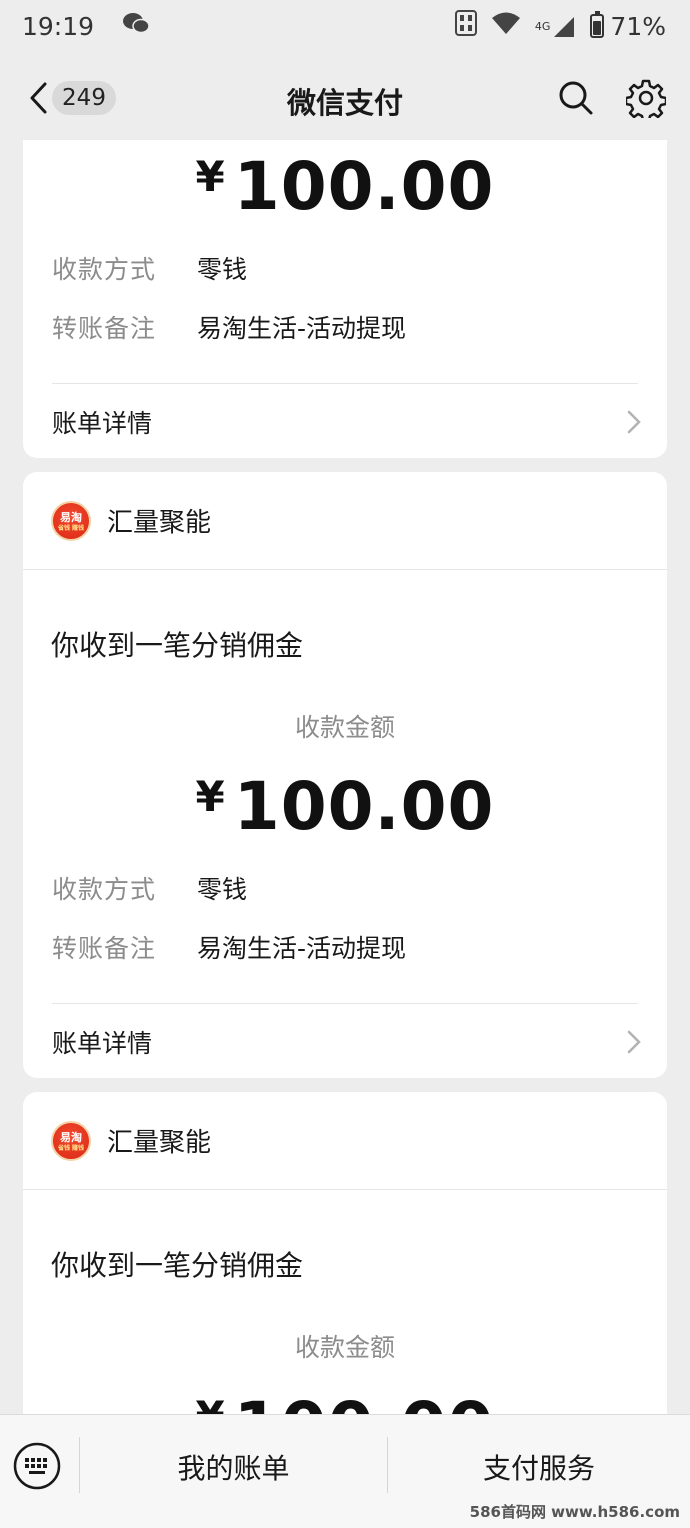 The height and width of the screenshot is (1528, 690). I want to click on status-bar: 19:19 4G 71%, so click(345, 26).